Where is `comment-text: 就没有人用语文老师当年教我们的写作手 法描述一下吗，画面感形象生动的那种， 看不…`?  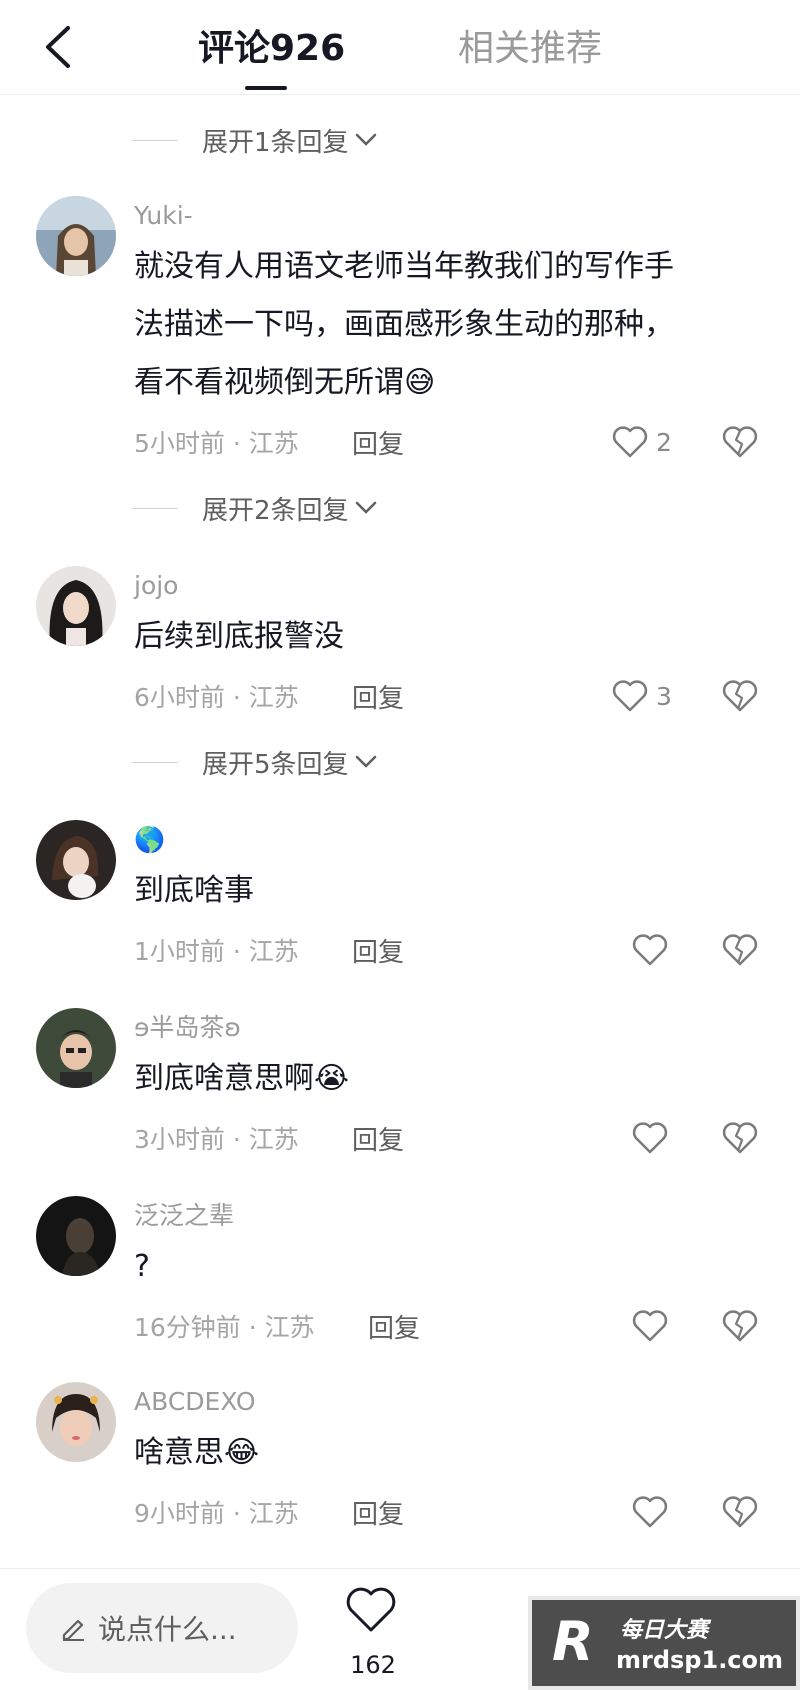 comment-text: 就没有人用语文老师当年教我们的写作手 法描述一下吗，画面感形象生动的那种， 看不… is located at coordinates (444, 325).